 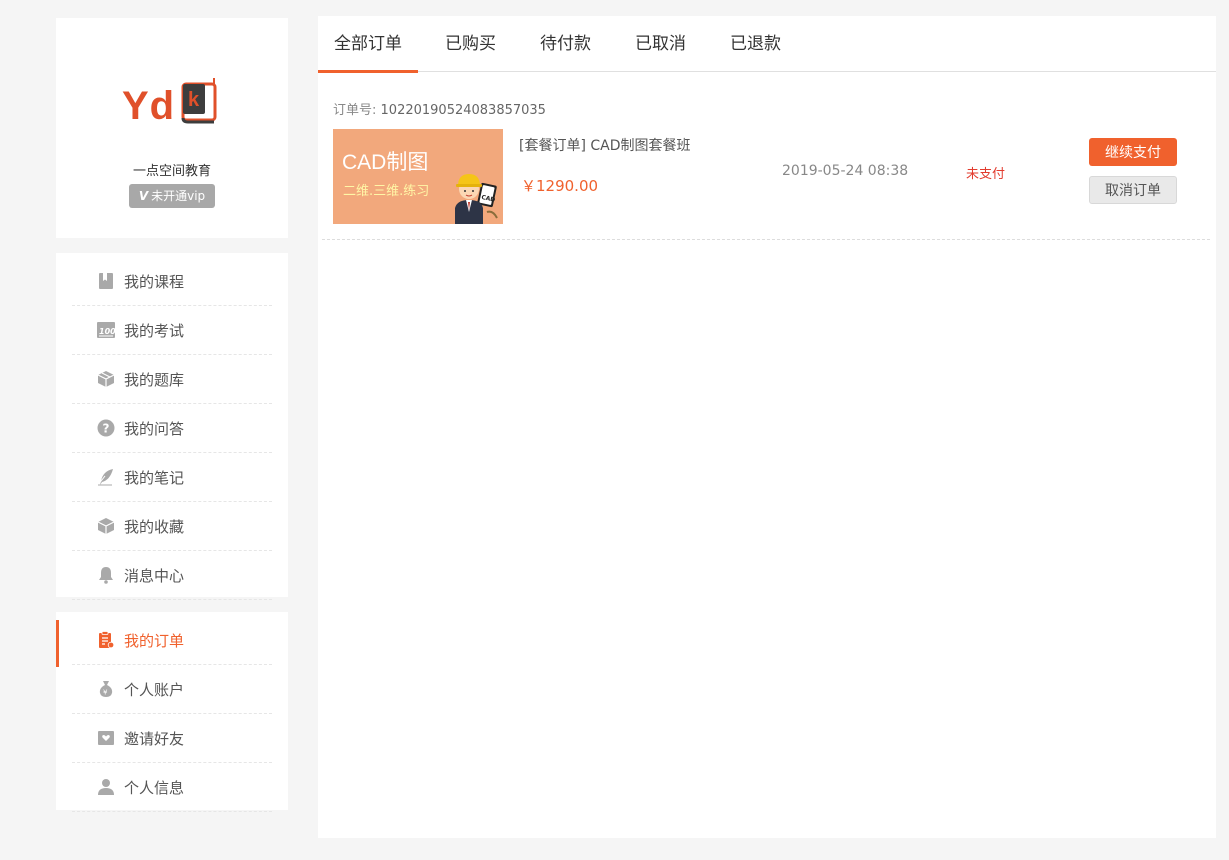 I want to click on sidebar-item-label: 我的课程, so click(x=154, y=281).